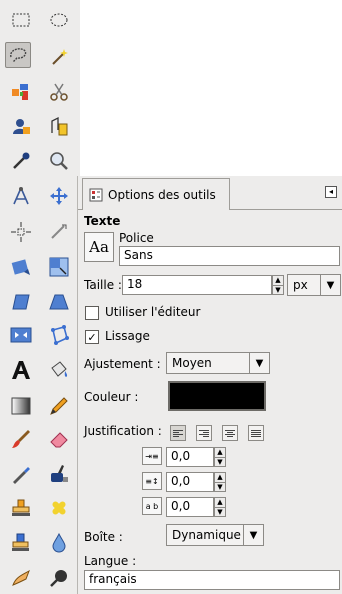  I want to click on measure-tool, so click(21, 196).